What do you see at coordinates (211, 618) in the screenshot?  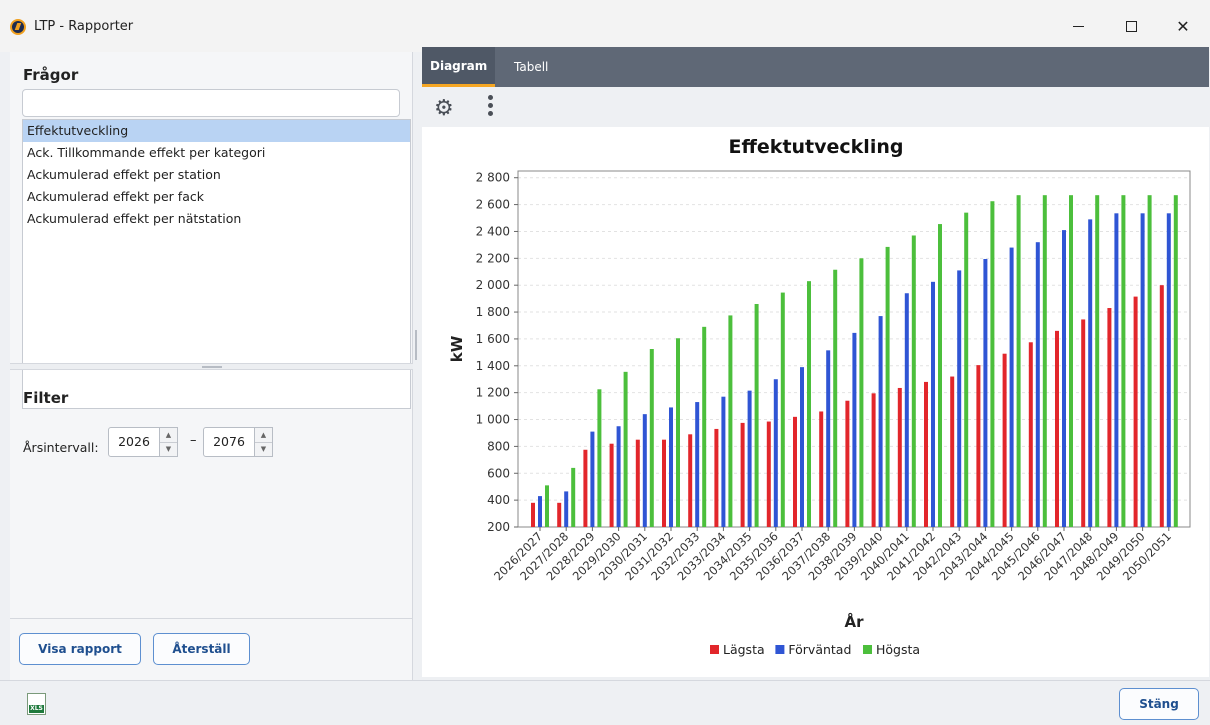 I see `divider` at bounding box center [211, 618].